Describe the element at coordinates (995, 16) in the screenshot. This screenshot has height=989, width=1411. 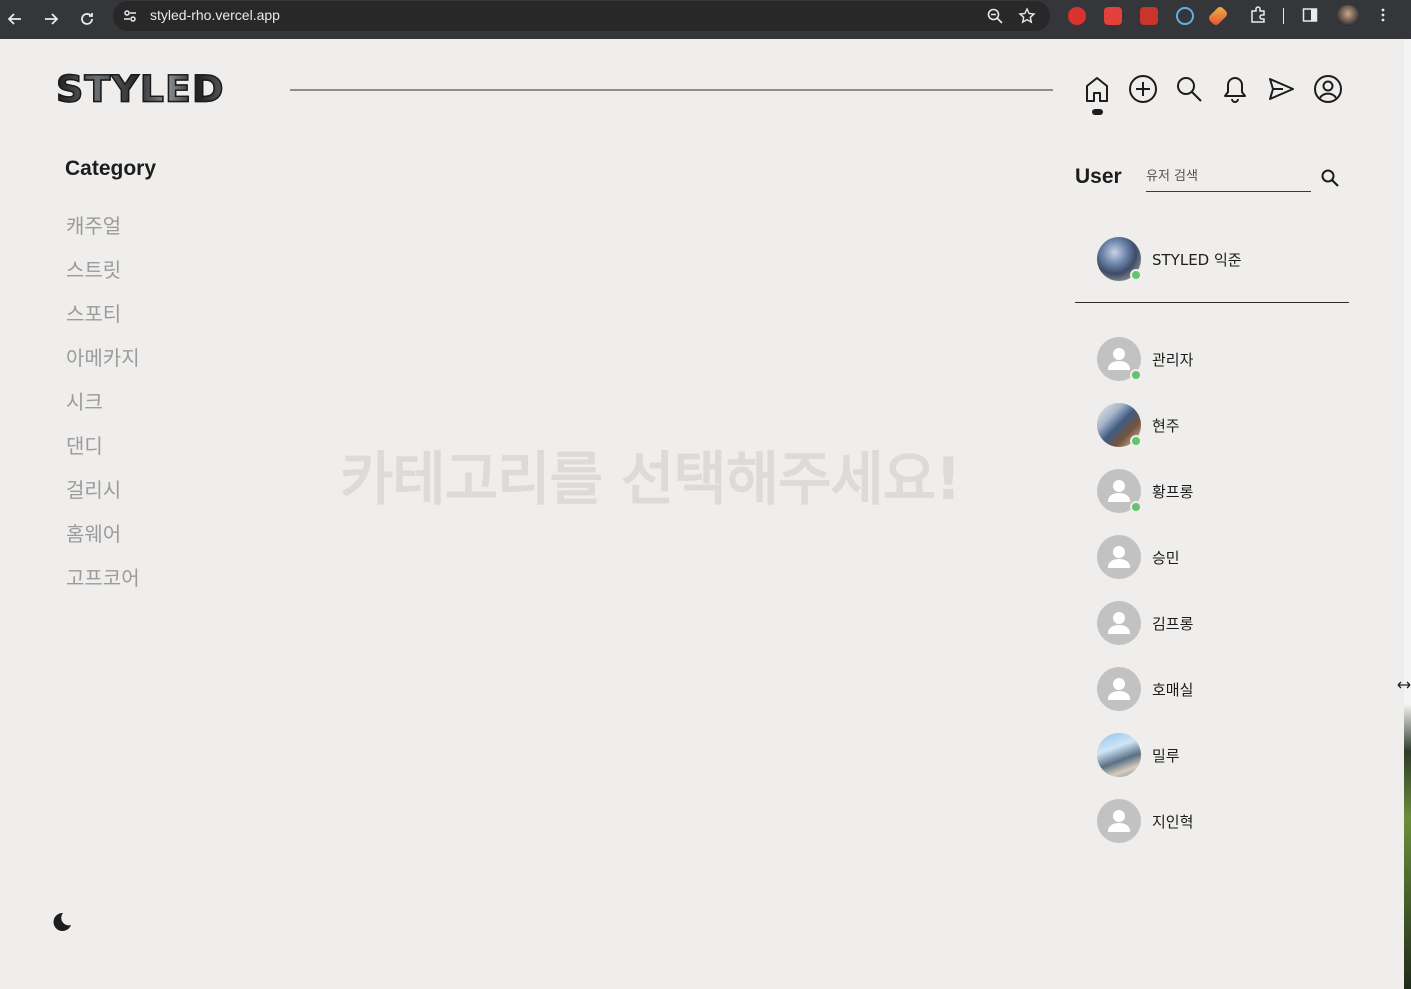
I see `zoom-icon` at that location.